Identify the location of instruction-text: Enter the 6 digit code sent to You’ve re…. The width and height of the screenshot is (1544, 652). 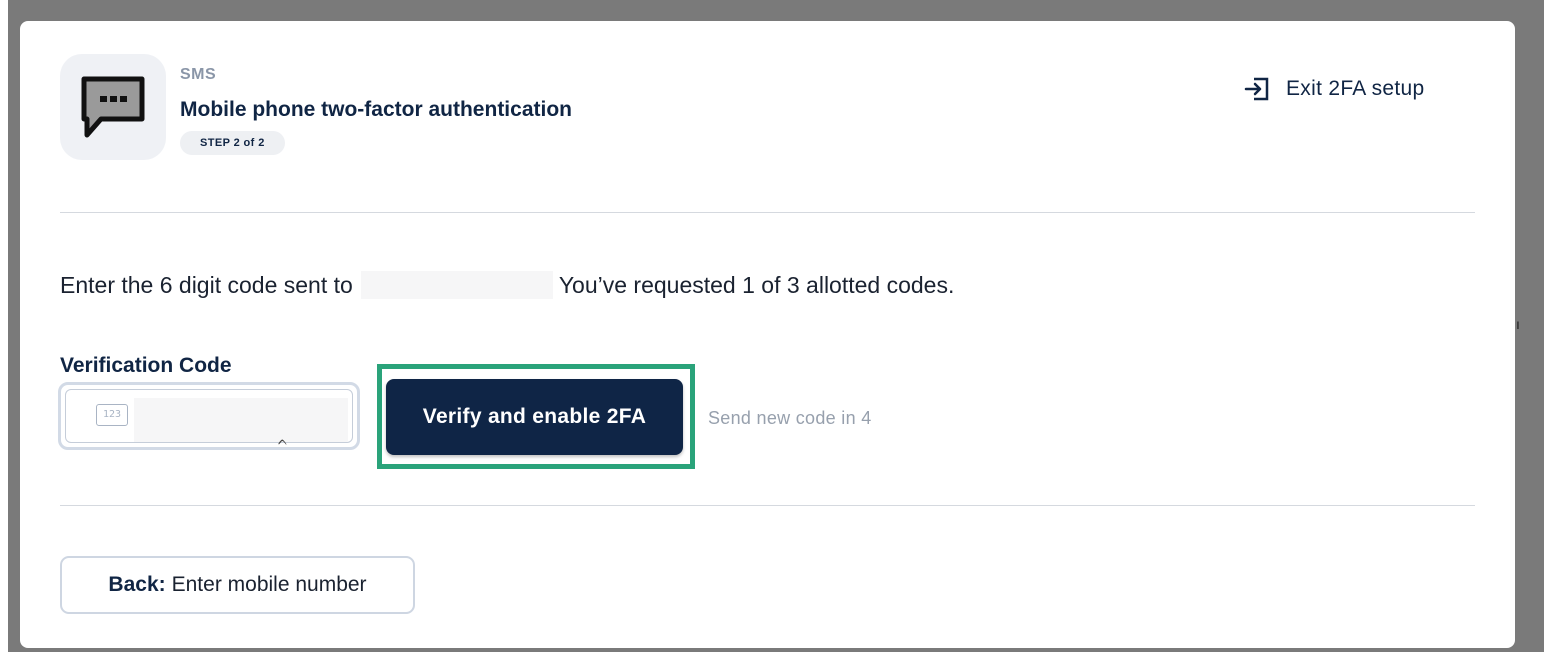
(507, 285).